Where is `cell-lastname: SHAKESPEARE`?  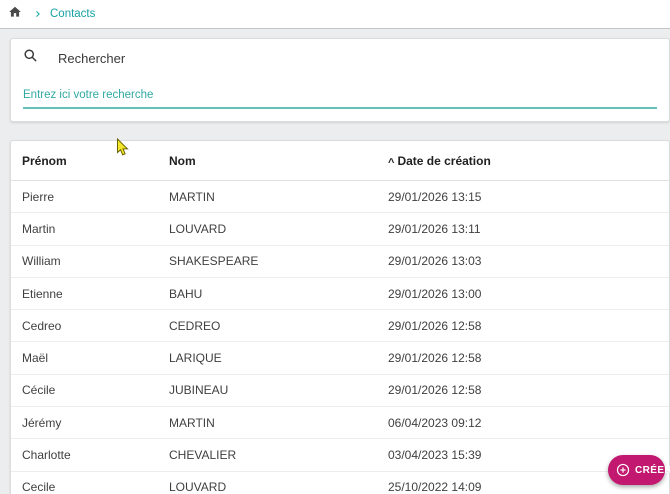
cell-lastname: SHAKESPEARE is located at coordinates (214, 261).